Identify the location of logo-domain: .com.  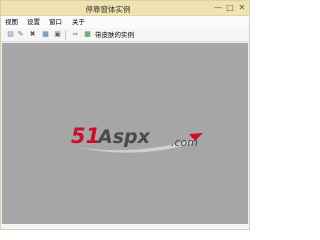
(184, 142).